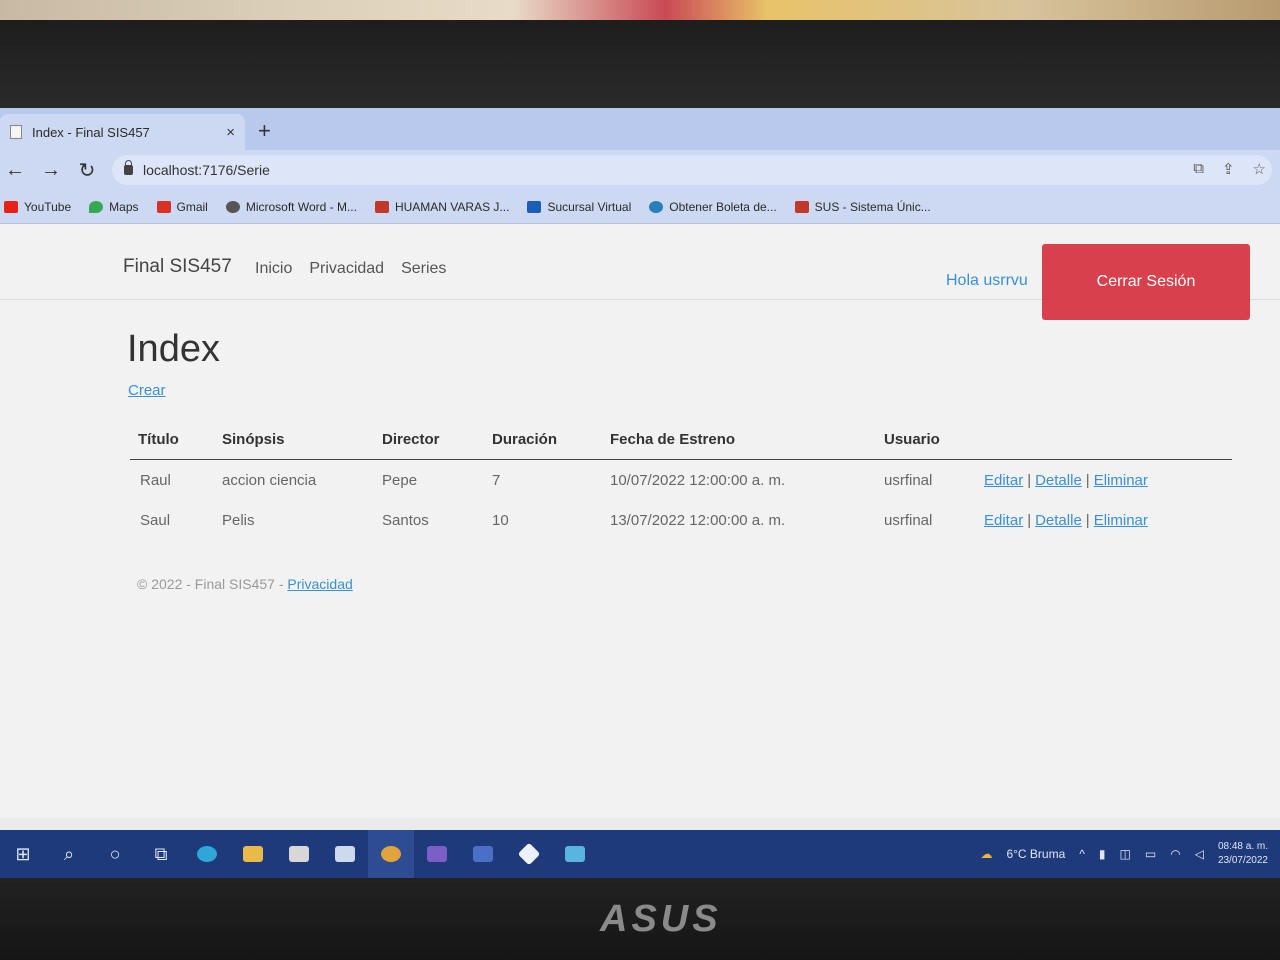  What do you see at coordinates (529, 854) in the screenshot?
I see `git-icon` at bounding box center [529, 854].